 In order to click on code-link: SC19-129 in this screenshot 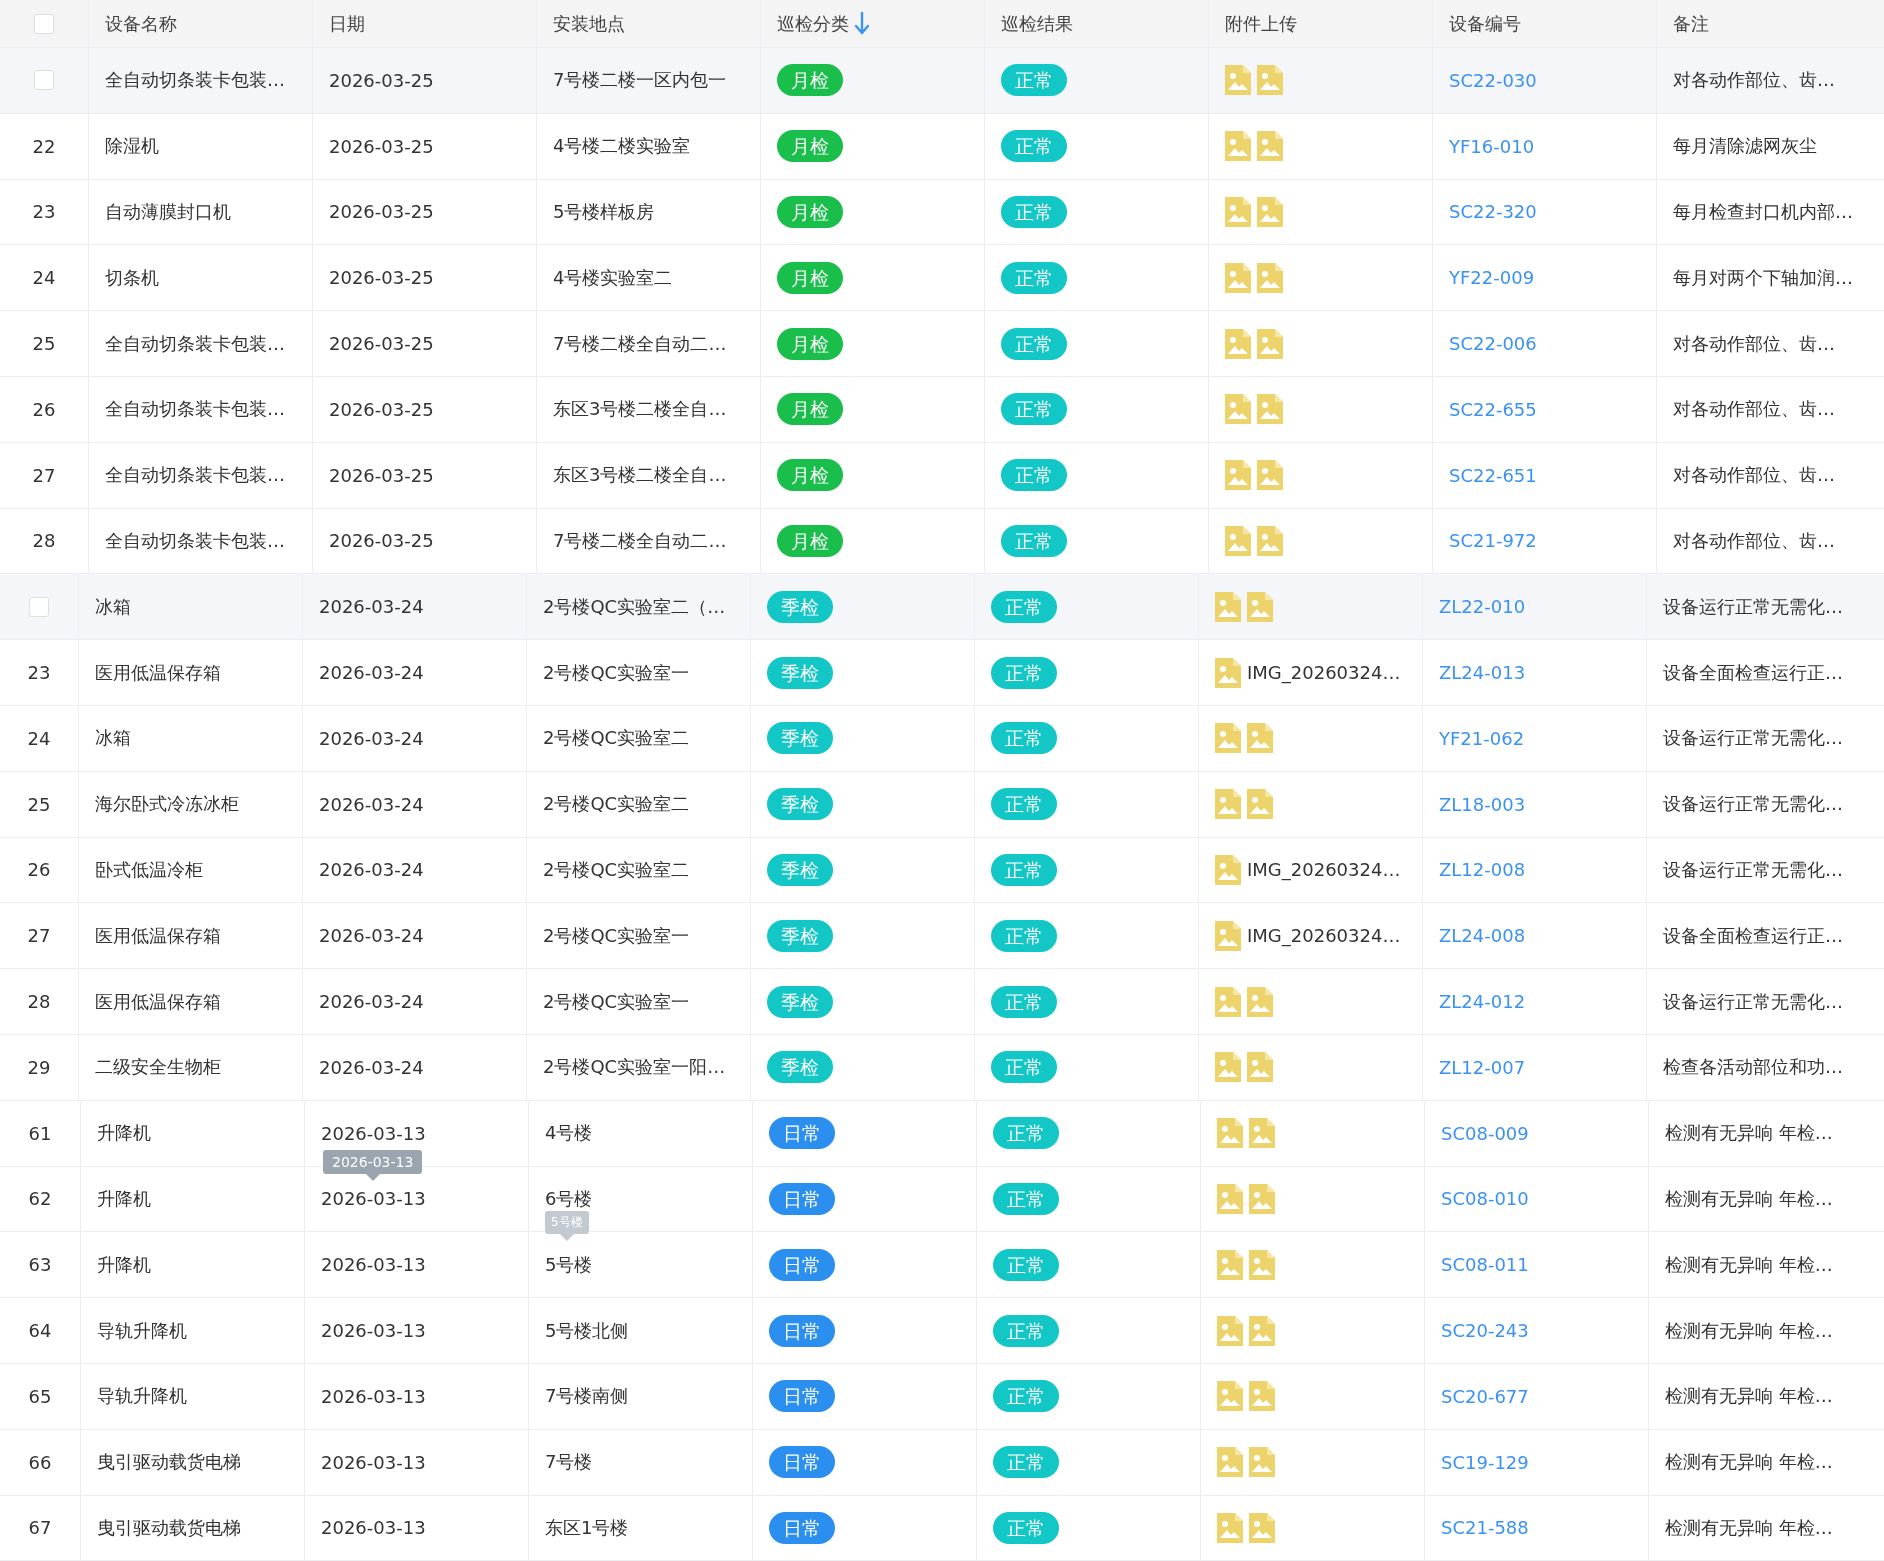, I will do `click(1485, 1462)`.